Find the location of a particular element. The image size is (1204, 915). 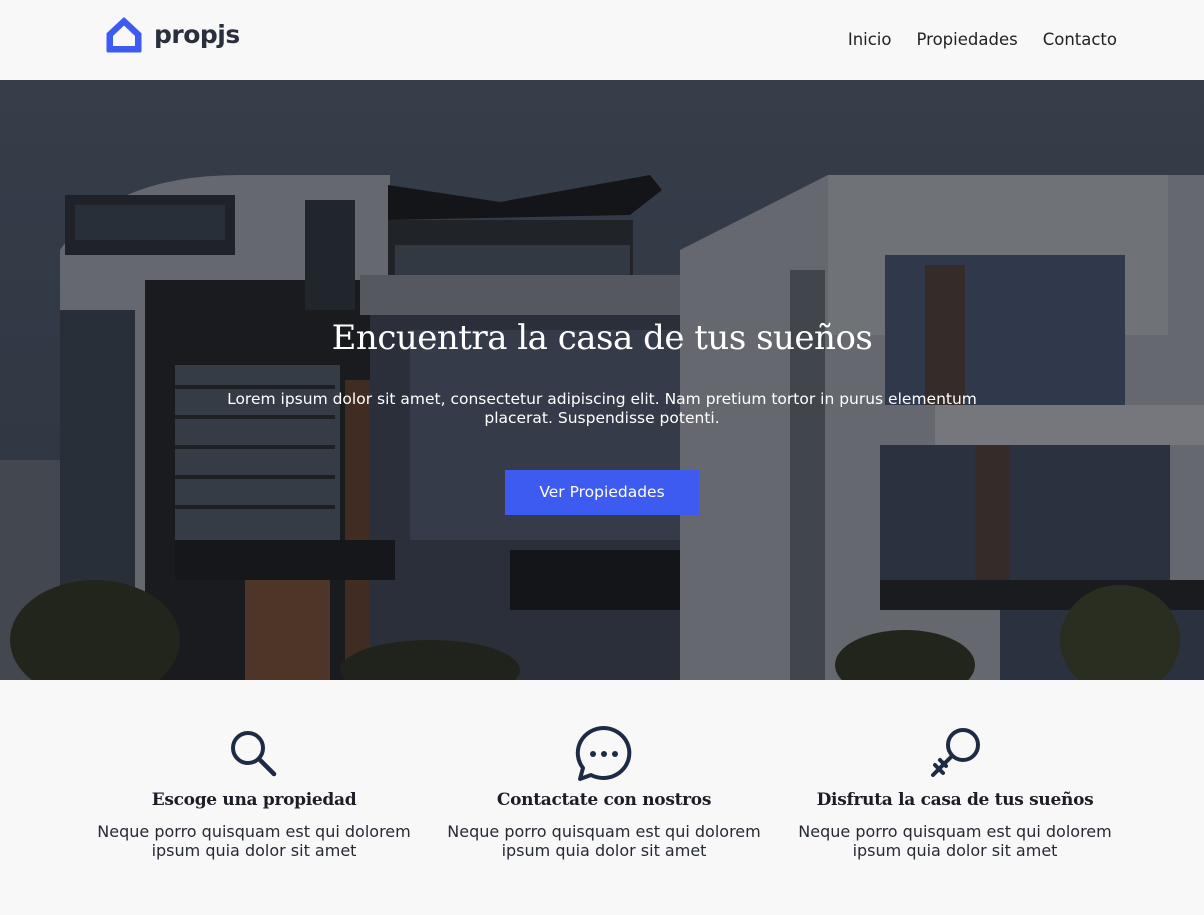

key-icon is located at coordinates (955, 752).